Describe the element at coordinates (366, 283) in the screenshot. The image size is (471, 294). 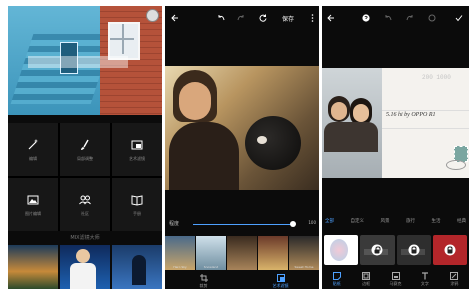
I see `nav-label: 边框` at that location.